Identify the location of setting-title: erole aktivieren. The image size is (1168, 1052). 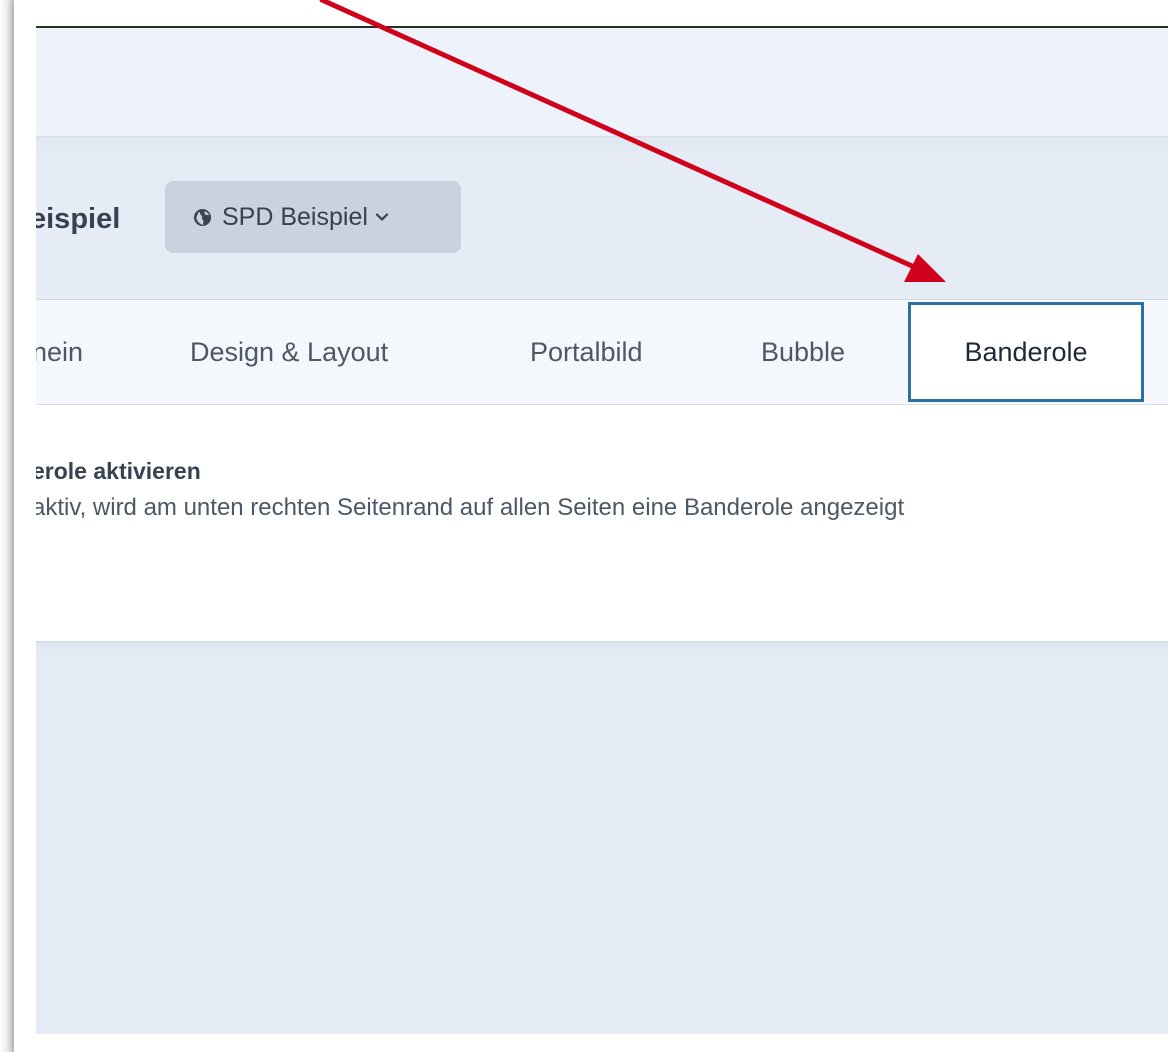
(118, 471).